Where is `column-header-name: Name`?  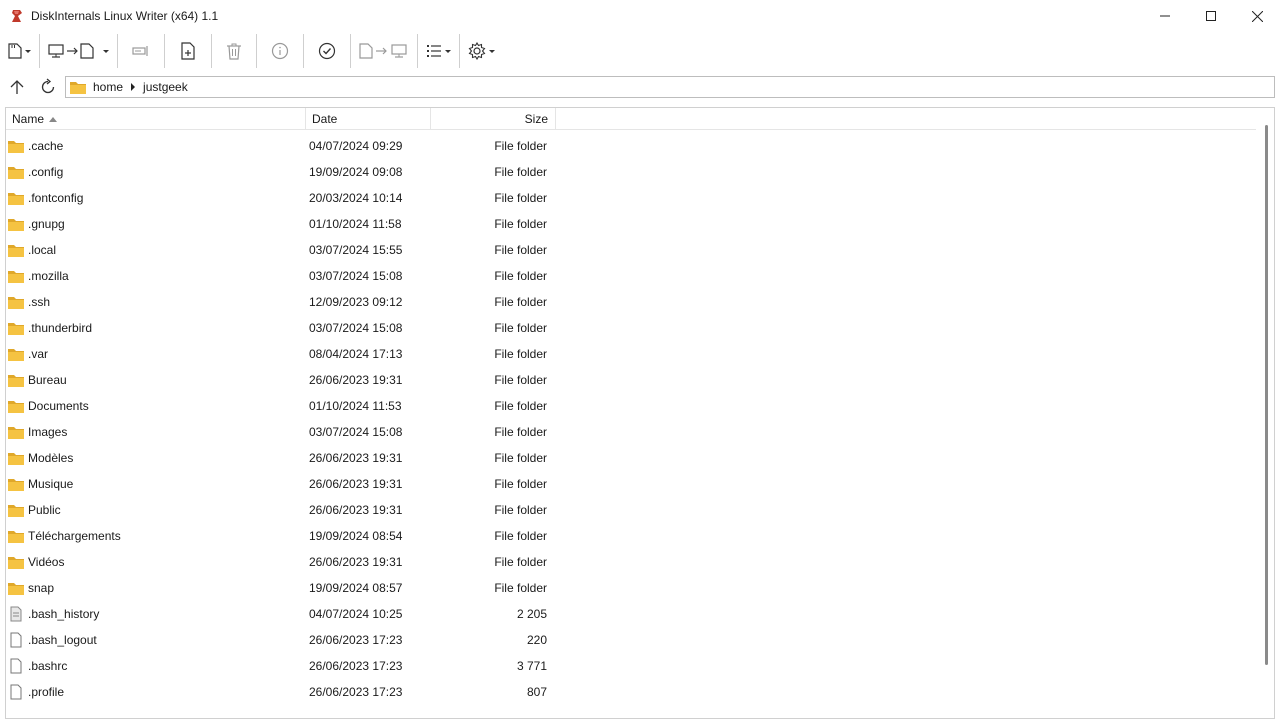
column-header-name: Name is located at coordinates (156, 119).